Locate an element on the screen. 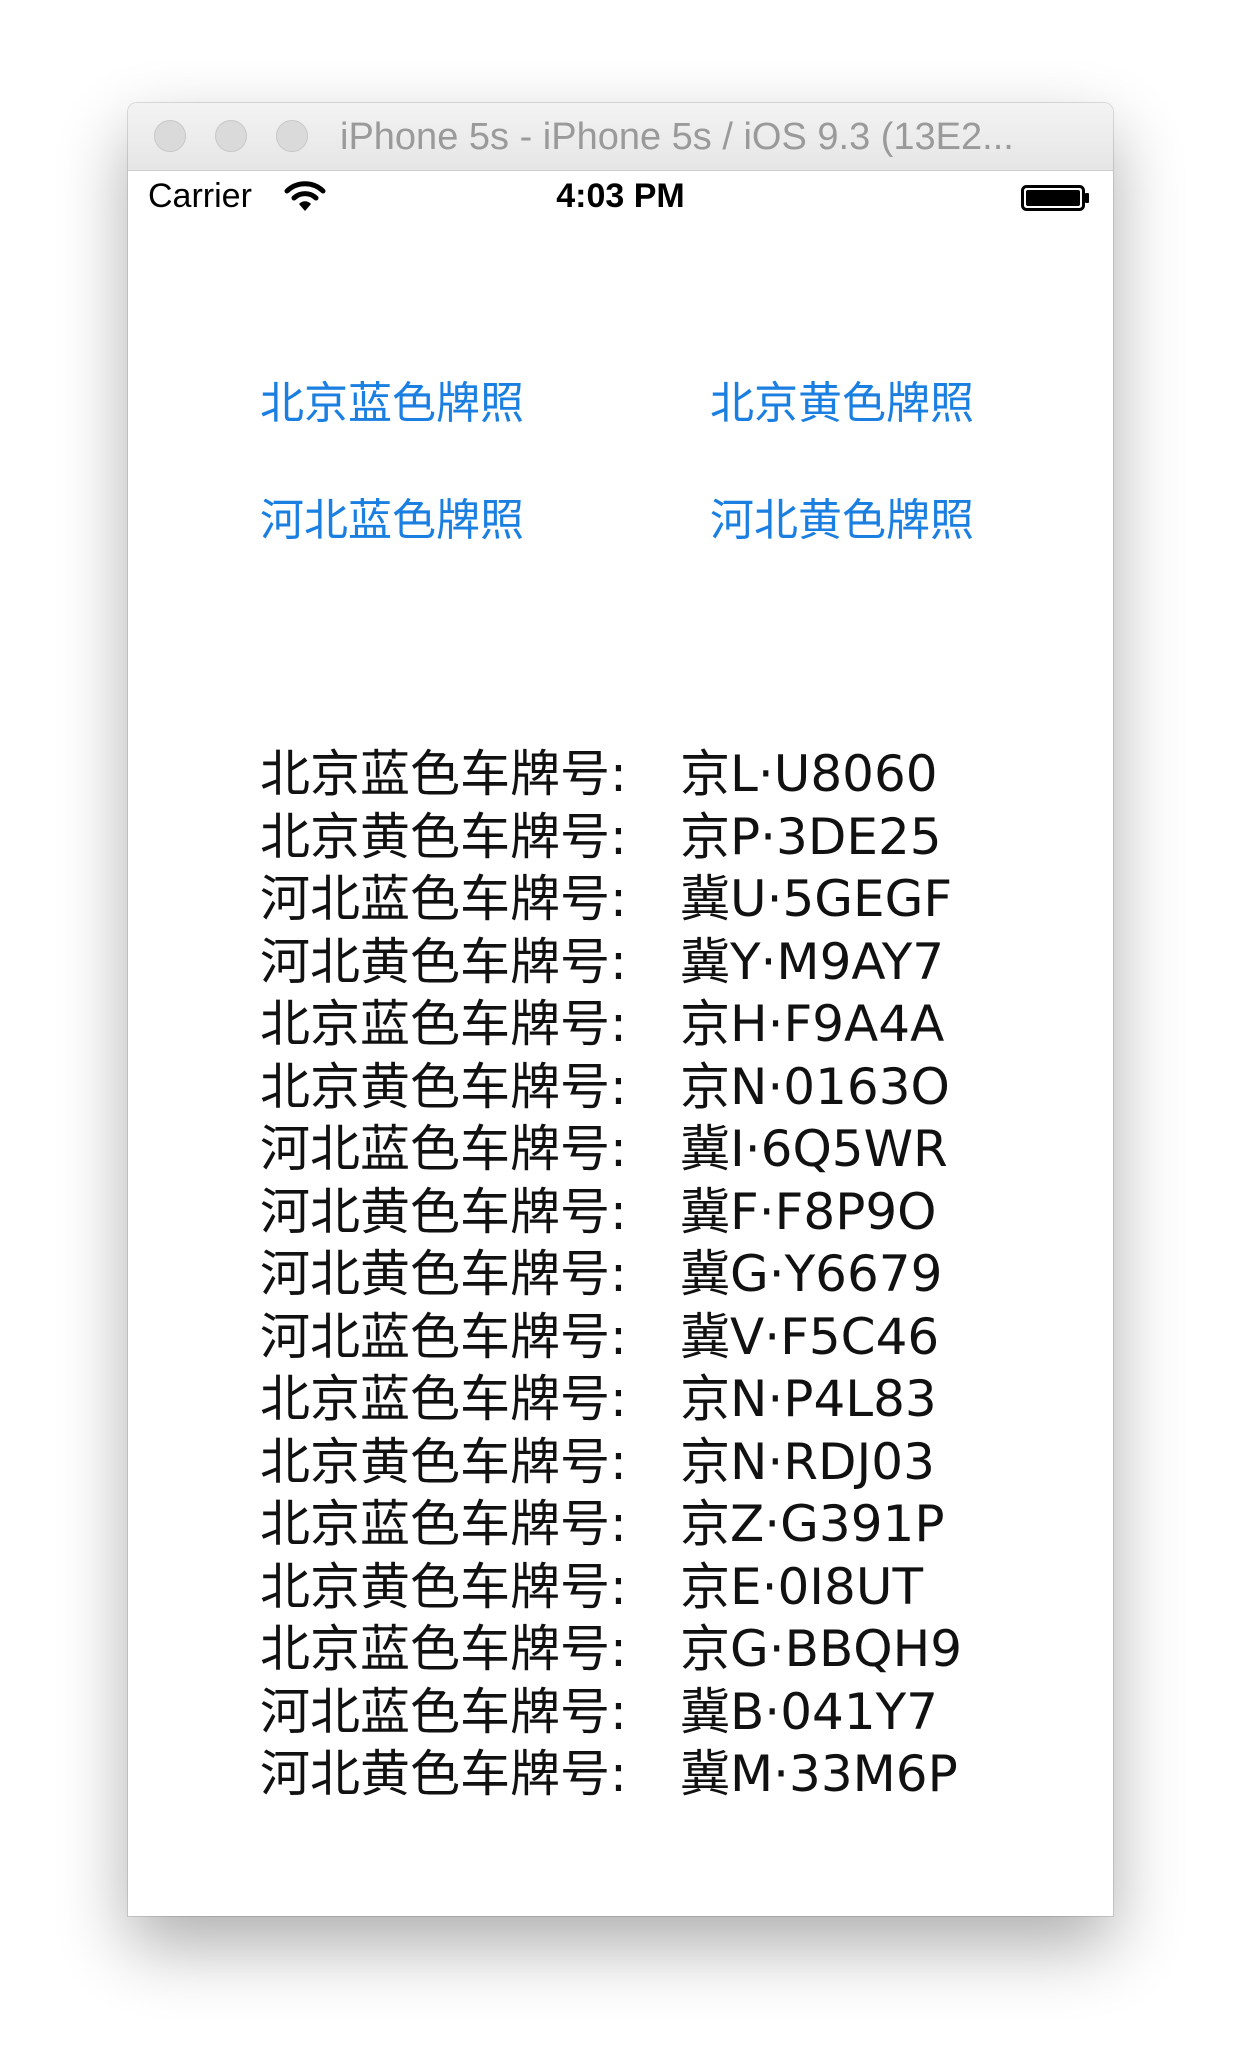  plate-row: 河北黄色车牌号: 冀G·Y6679 is located at coordinates (670, 1274).